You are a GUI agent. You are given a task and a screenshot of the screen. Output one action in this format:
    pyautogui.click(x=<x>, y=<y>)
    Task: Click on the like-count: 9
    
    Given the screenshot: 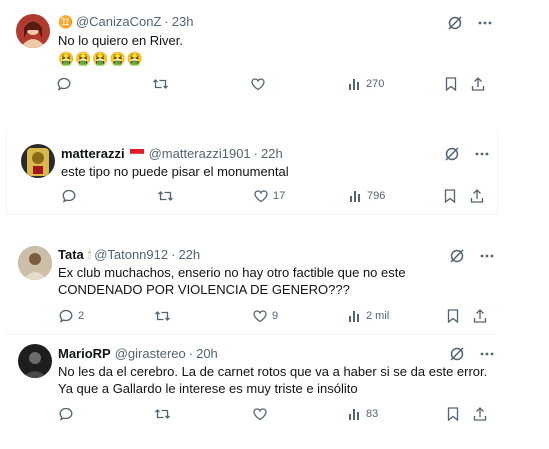 What is the action you would take?
    pyautogui.click(x=275, y=316)
    